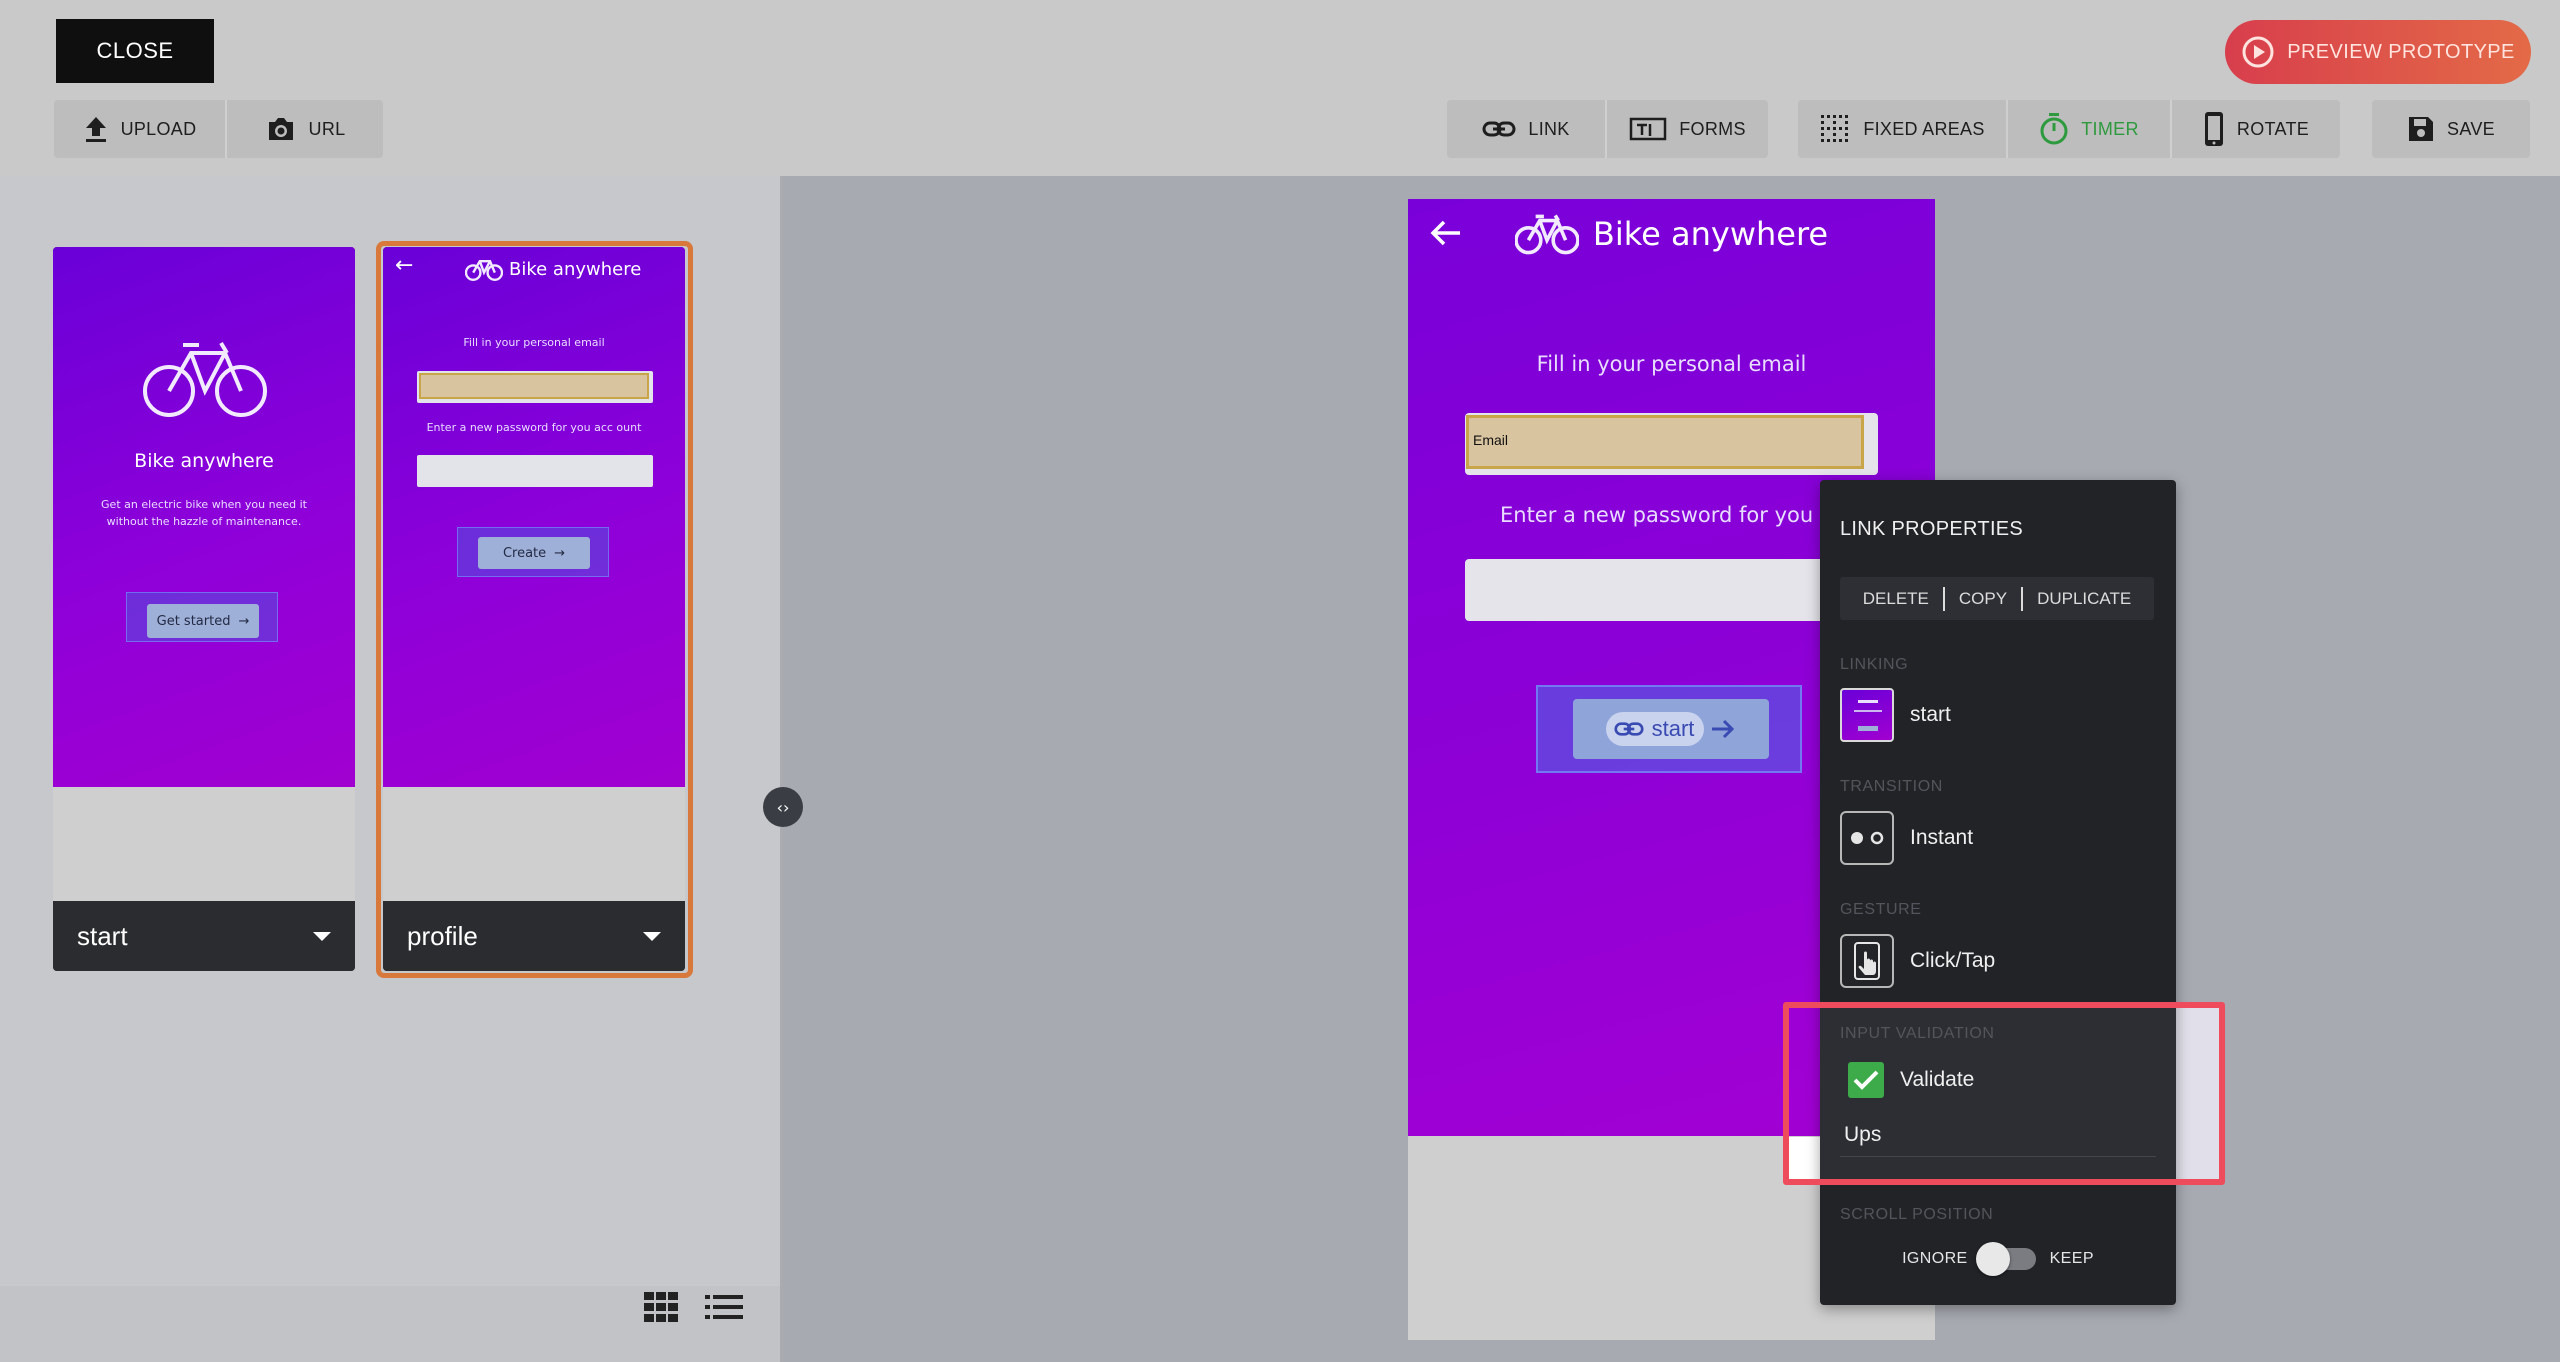 Image resolution: width=2560 pixels, height=1362 pixels. Describe the element at coordinates (322, 936) in the screenshot. I see `caret-down-icon` at that location.